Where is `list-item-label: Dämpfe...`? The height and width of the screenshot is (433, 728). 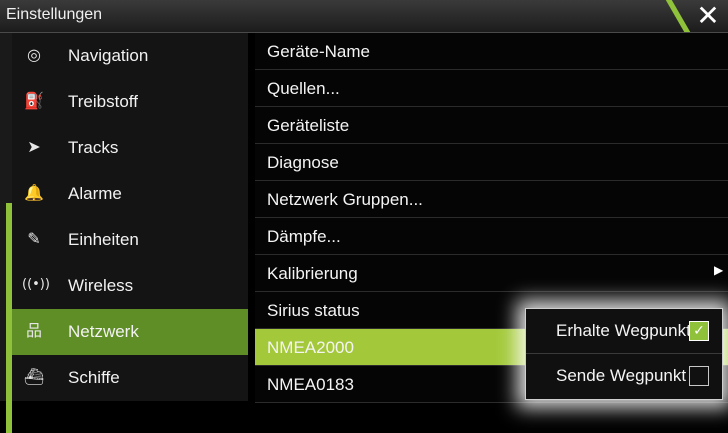
list-item-label: Dämpfe... is located at coordinates (304, 236).